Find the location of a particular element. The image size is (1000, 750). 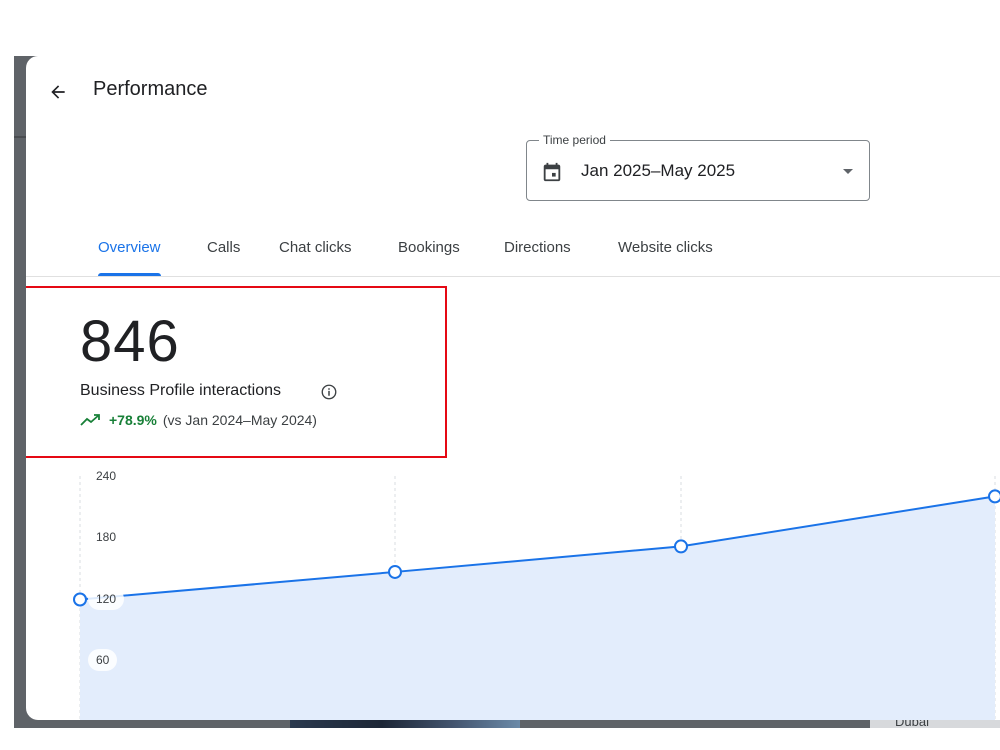

chevron-down-icon is located at coordinates (848, 171).